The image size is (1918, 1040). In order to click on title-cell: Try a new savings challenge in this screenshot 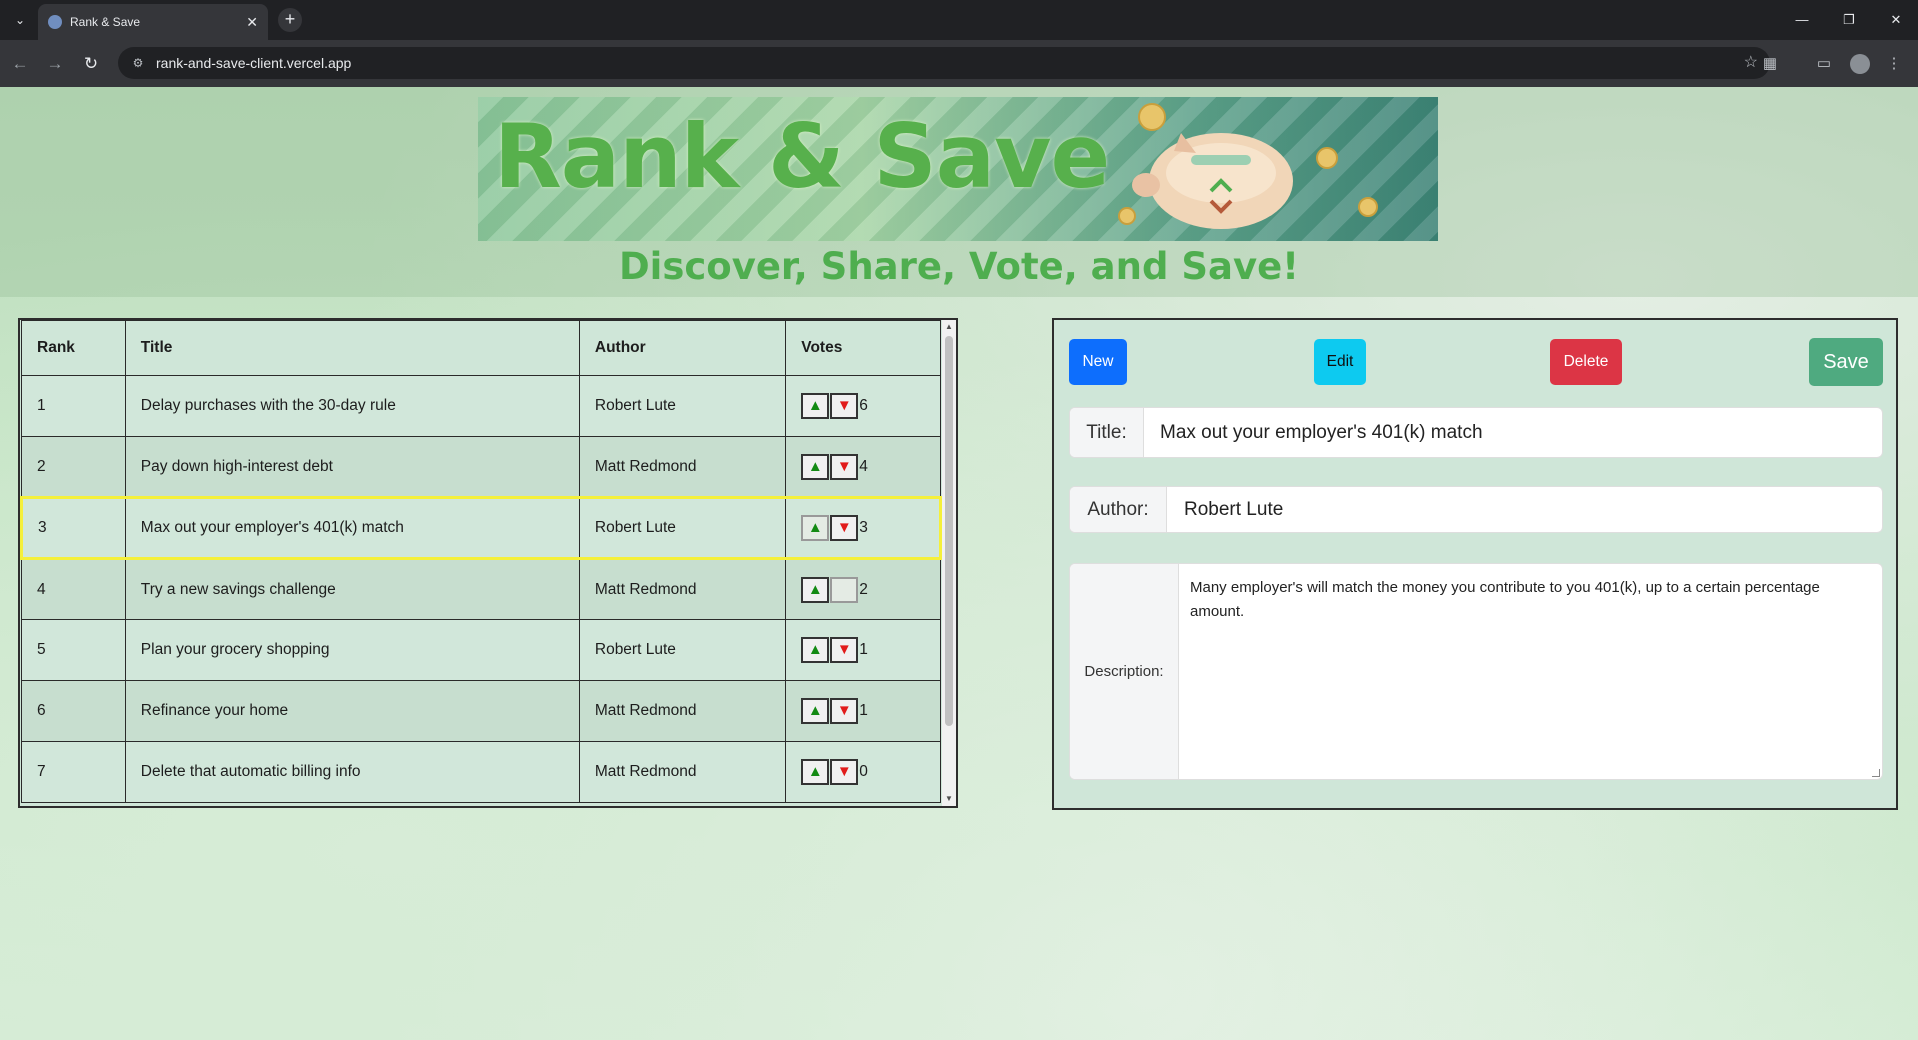, I will do `click(352, 589)`.